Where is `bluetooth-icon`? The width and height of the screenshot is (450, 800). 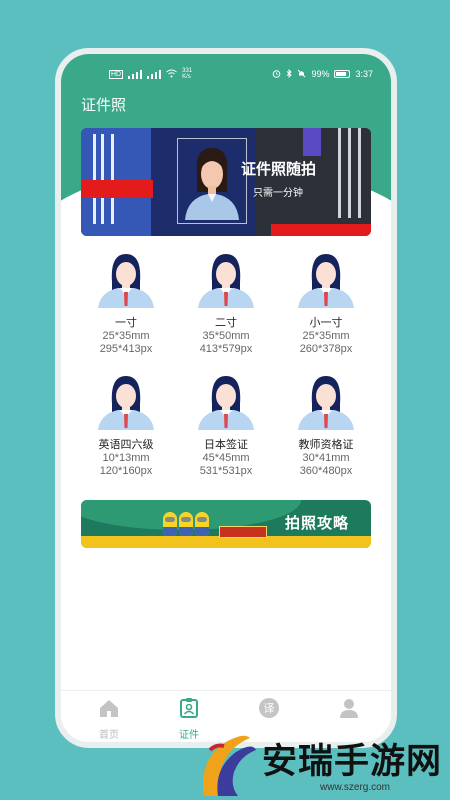
bluetooth-icon is located at coordinates (289, 74).